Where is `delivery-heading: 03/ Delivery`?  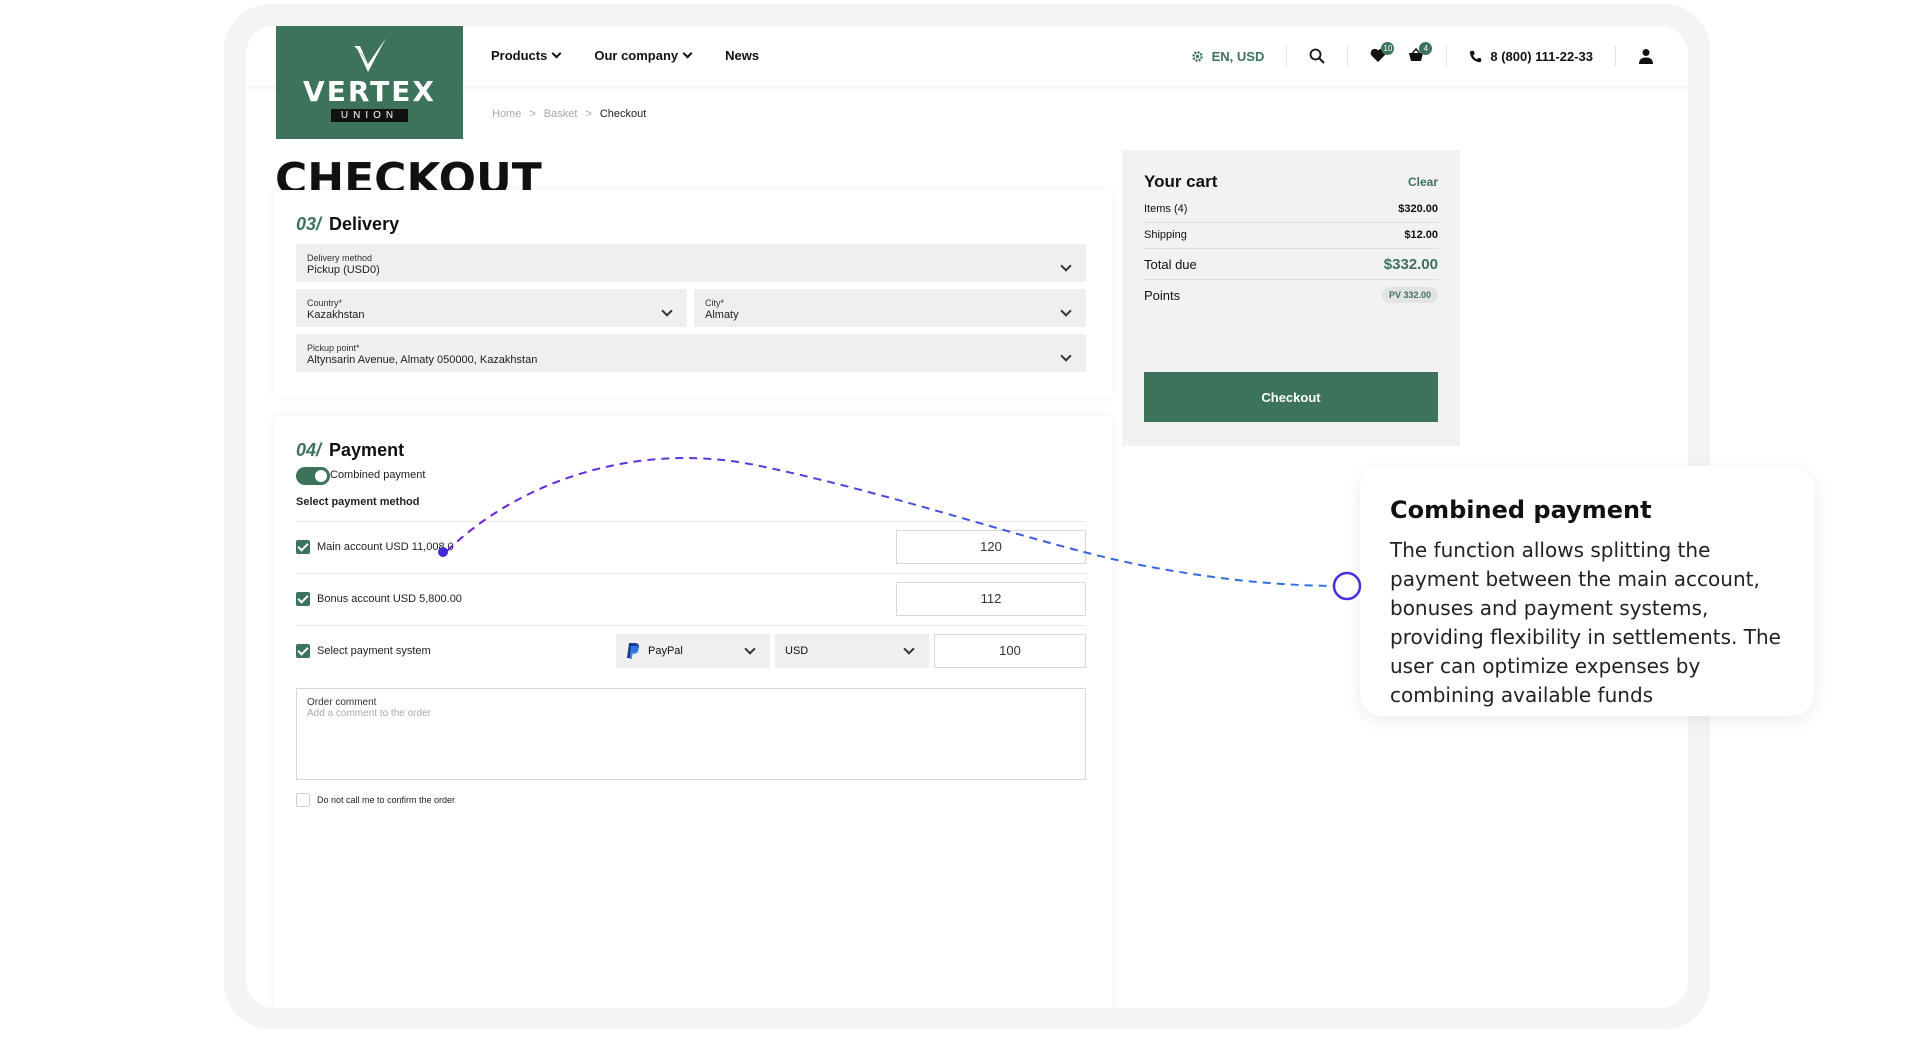
delivery-heading: 03/ Delivery is located at coordinates (347, 224).